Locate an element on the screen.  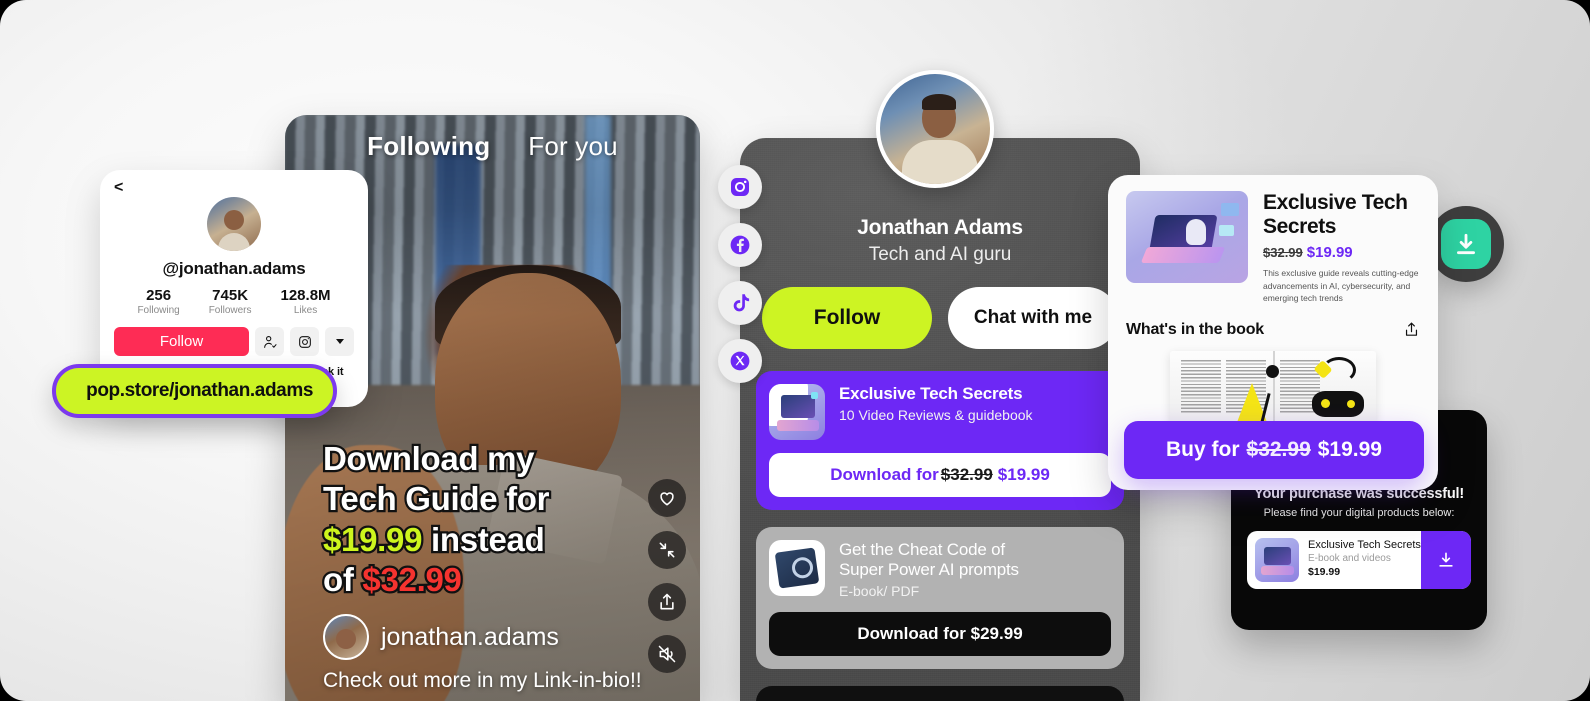
detail-price-row: $32.99 $19.99 is located at coordinates (1341, 252).